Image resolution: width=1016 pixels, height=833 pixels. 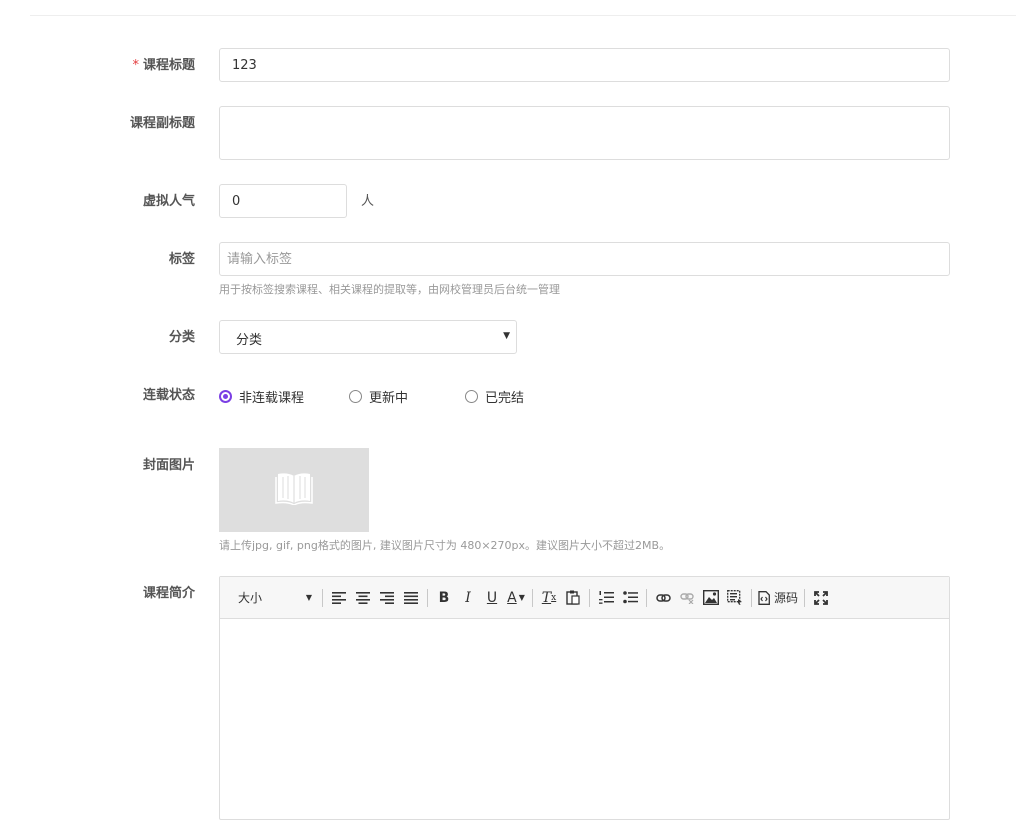 I want to click on unlink-icon, so click(x=687, y=598).